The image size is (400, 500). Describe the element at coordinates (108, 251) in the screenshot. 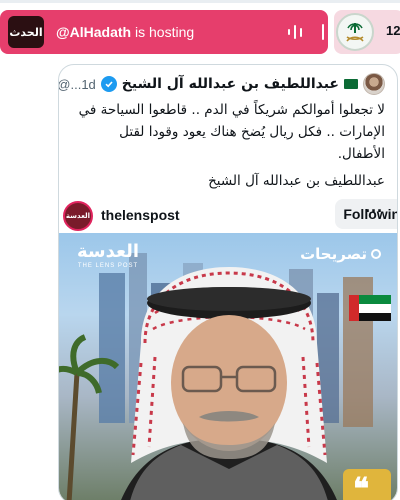

I see `photo-logo-text: العدسة` at that location.